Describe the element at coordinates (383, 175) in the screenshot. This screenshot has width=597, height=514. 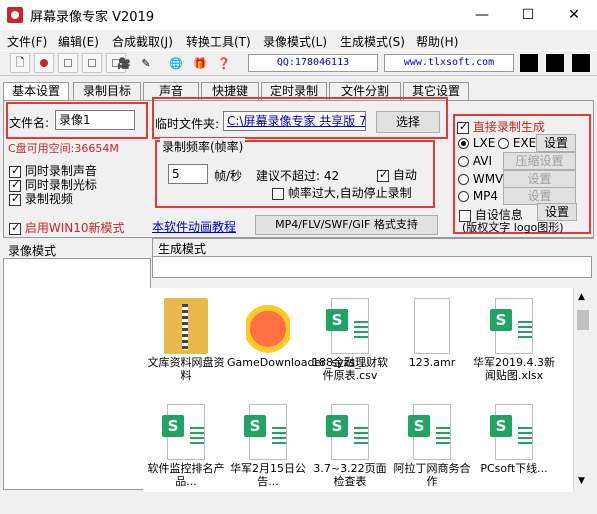
I see `auto-fps-checkbox` at that location.